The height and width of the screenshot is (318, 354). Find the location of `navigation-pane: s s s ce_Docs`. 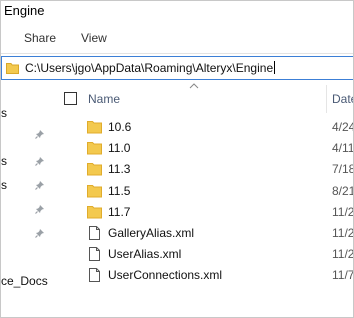

navigation-pane: s s s ce_Docs is located at coordinates (28, 199).